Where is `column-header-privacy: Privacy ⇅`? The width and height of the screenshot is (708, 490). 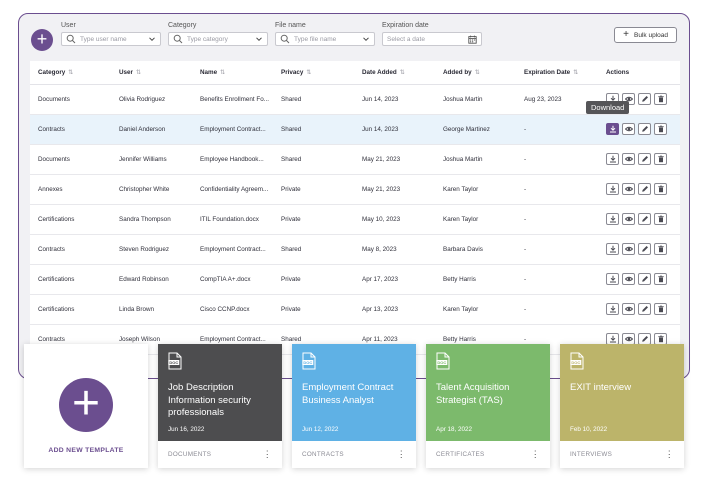 column-header-privacy: Privacy ⇅ is located at coordinates (296, 72).